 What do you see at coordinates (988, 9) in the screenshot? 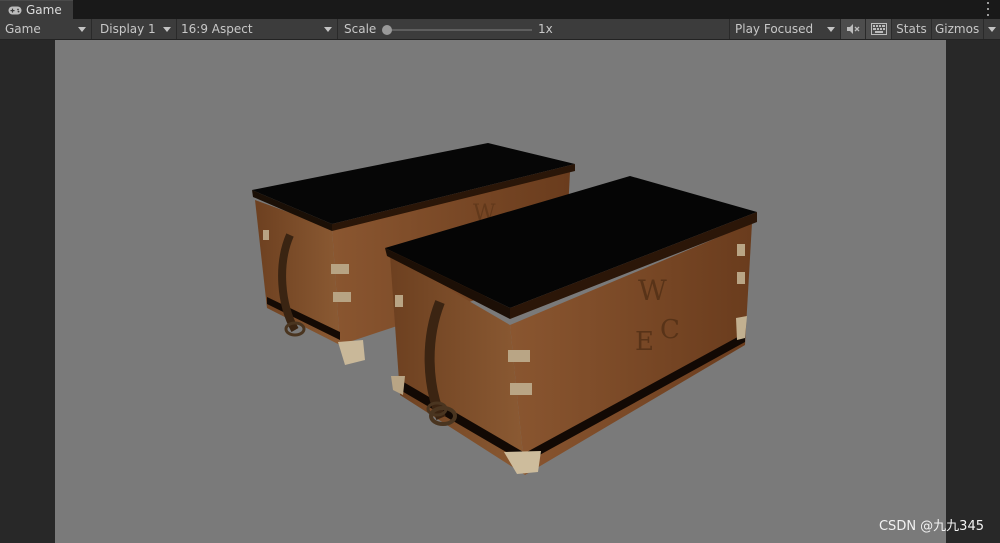
I see `more-options-icon` at bounding box center [988, 9].